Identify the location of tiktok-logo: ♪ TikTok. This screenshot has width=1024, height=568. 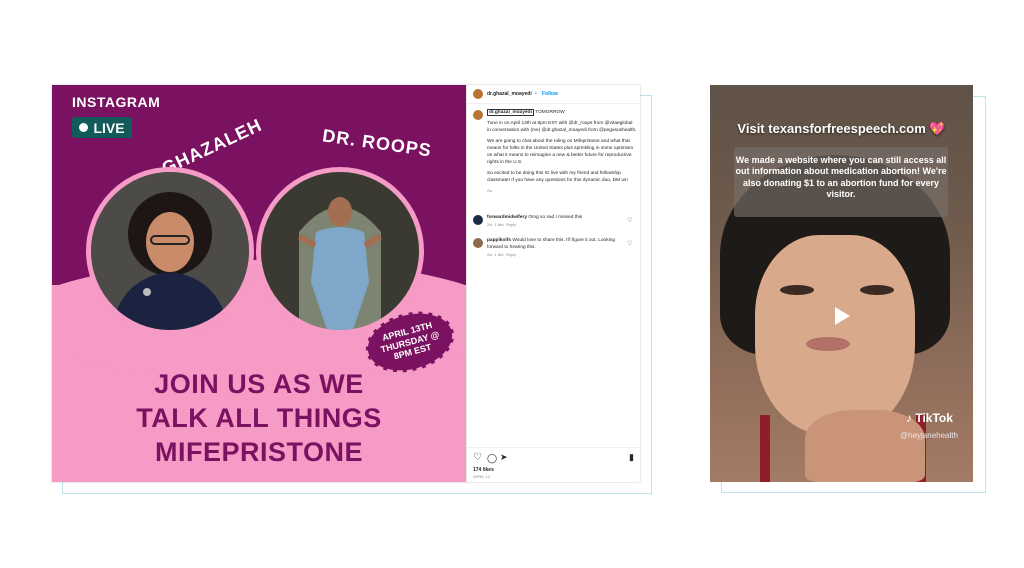
(929, 418).